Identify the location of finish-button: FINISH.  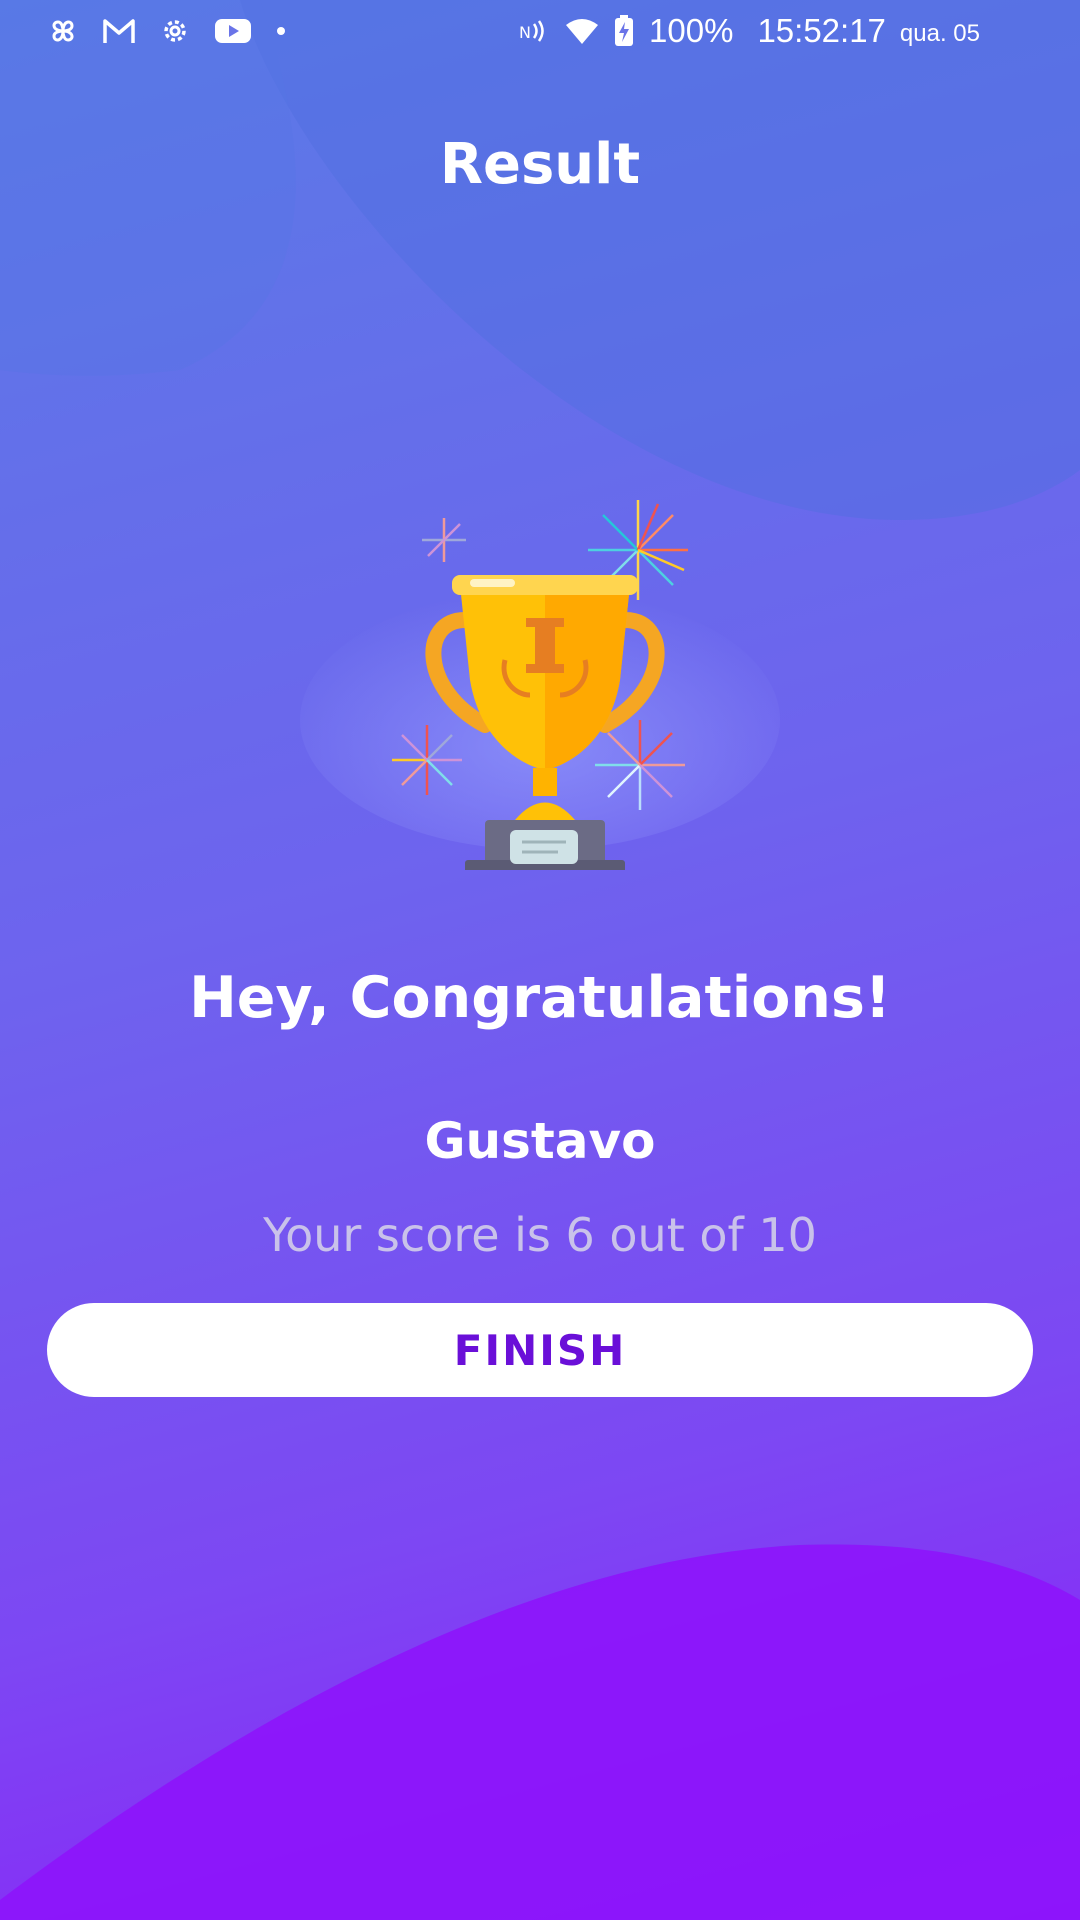
(540, 1350).